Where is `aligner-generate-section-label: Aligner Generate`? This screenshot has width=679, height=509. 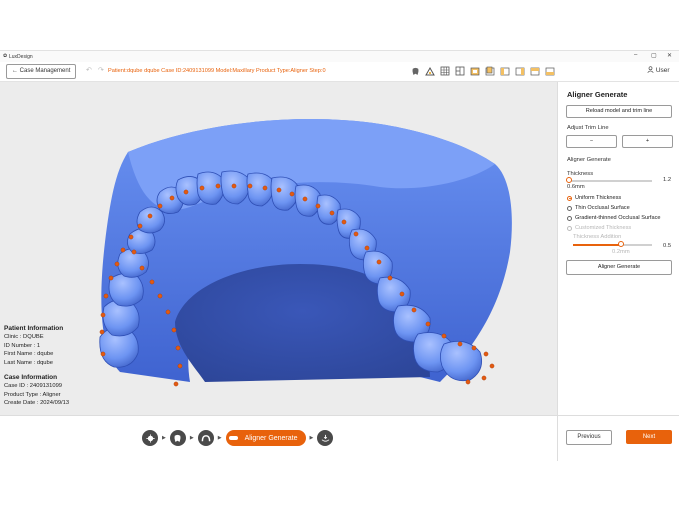
aligner-generate-section-label: Aligner Generate is located at coordinates (589, 160).